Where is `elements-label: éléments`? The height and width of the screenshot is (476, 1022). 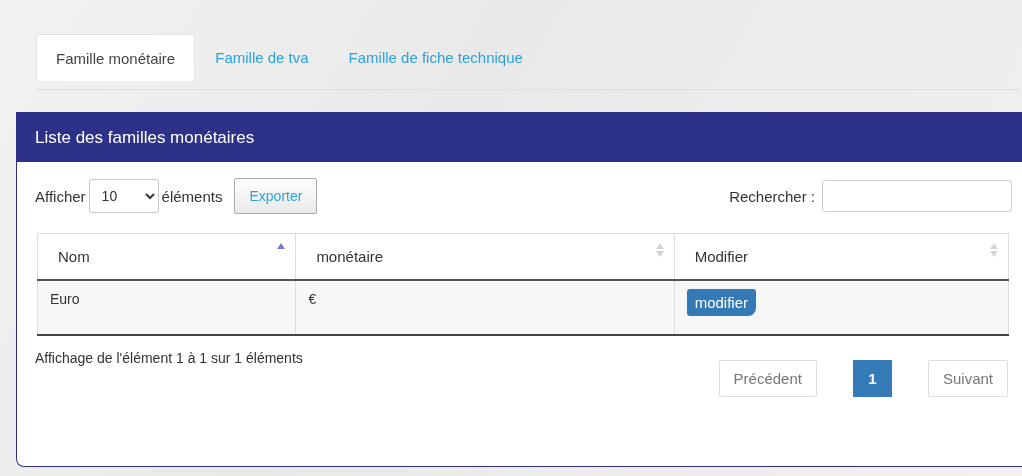
elements-label: éléments is located at coordinates (192, 196).